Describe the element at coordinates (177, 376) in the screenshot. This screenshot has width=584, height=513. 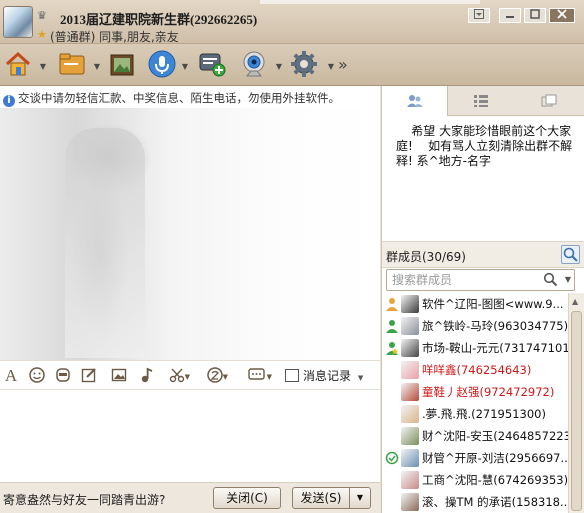
I see `screenshot-button: ▼` at that location.